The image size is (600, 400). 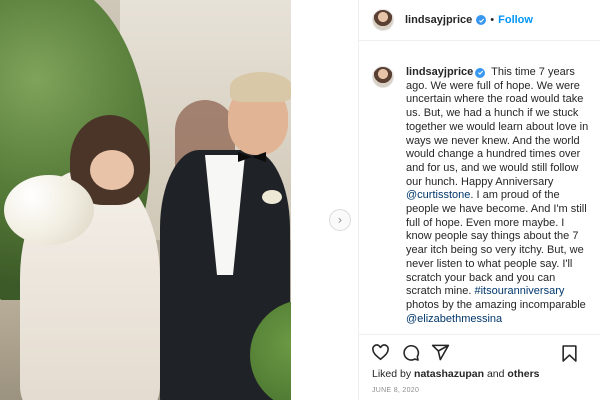 I want to click on share-button, so click(x=440, y=353).